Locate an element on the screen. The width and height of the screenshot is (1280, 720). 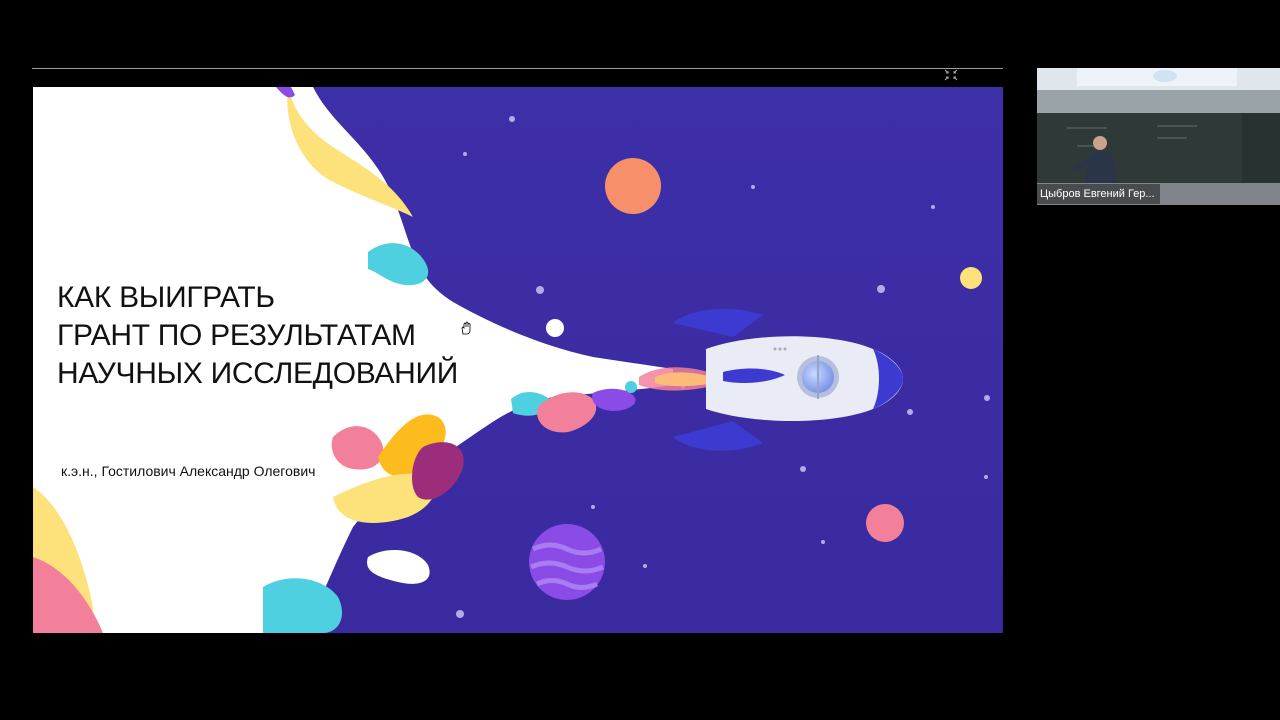
planet-purple is located at coordinates (567, 562).